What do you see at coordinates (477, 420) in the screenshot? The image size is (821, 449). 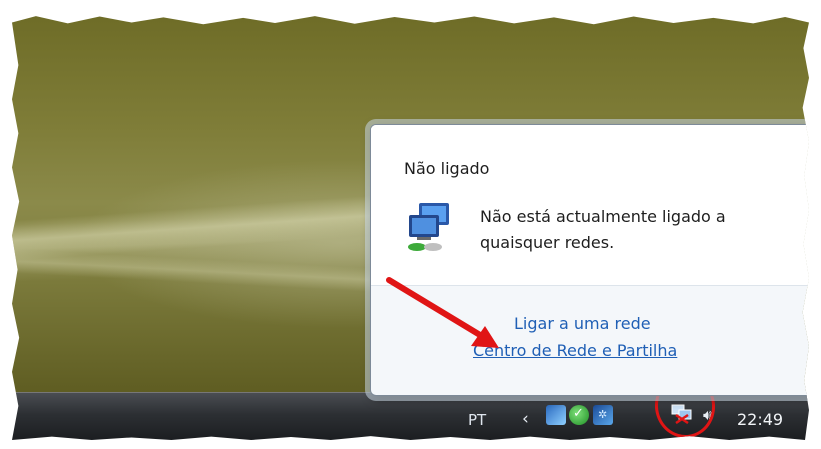 I see `language-indicator: PT` at bounding box center [477, 420].